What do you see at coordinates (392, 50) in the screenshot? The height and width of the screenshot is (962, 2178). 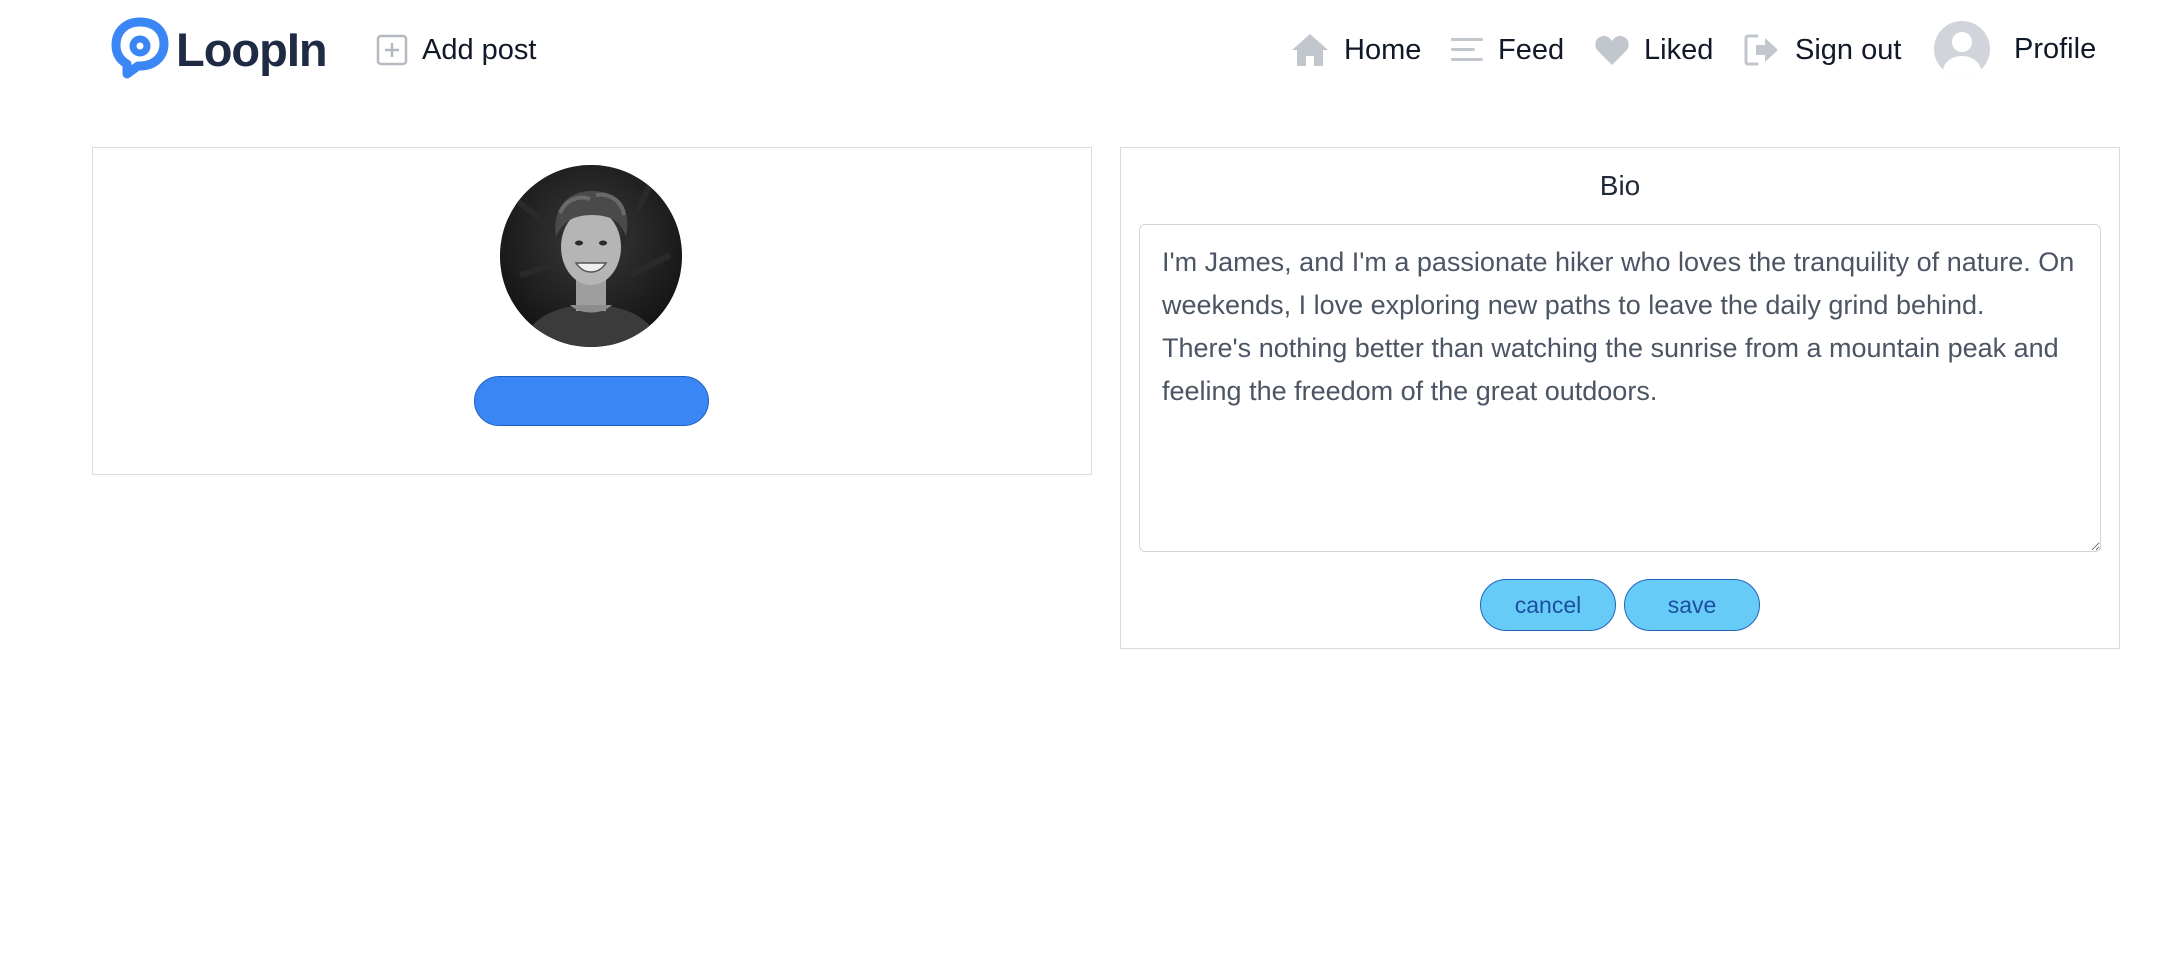 I see `plus-square-icon` at bounding box center [392, 50].